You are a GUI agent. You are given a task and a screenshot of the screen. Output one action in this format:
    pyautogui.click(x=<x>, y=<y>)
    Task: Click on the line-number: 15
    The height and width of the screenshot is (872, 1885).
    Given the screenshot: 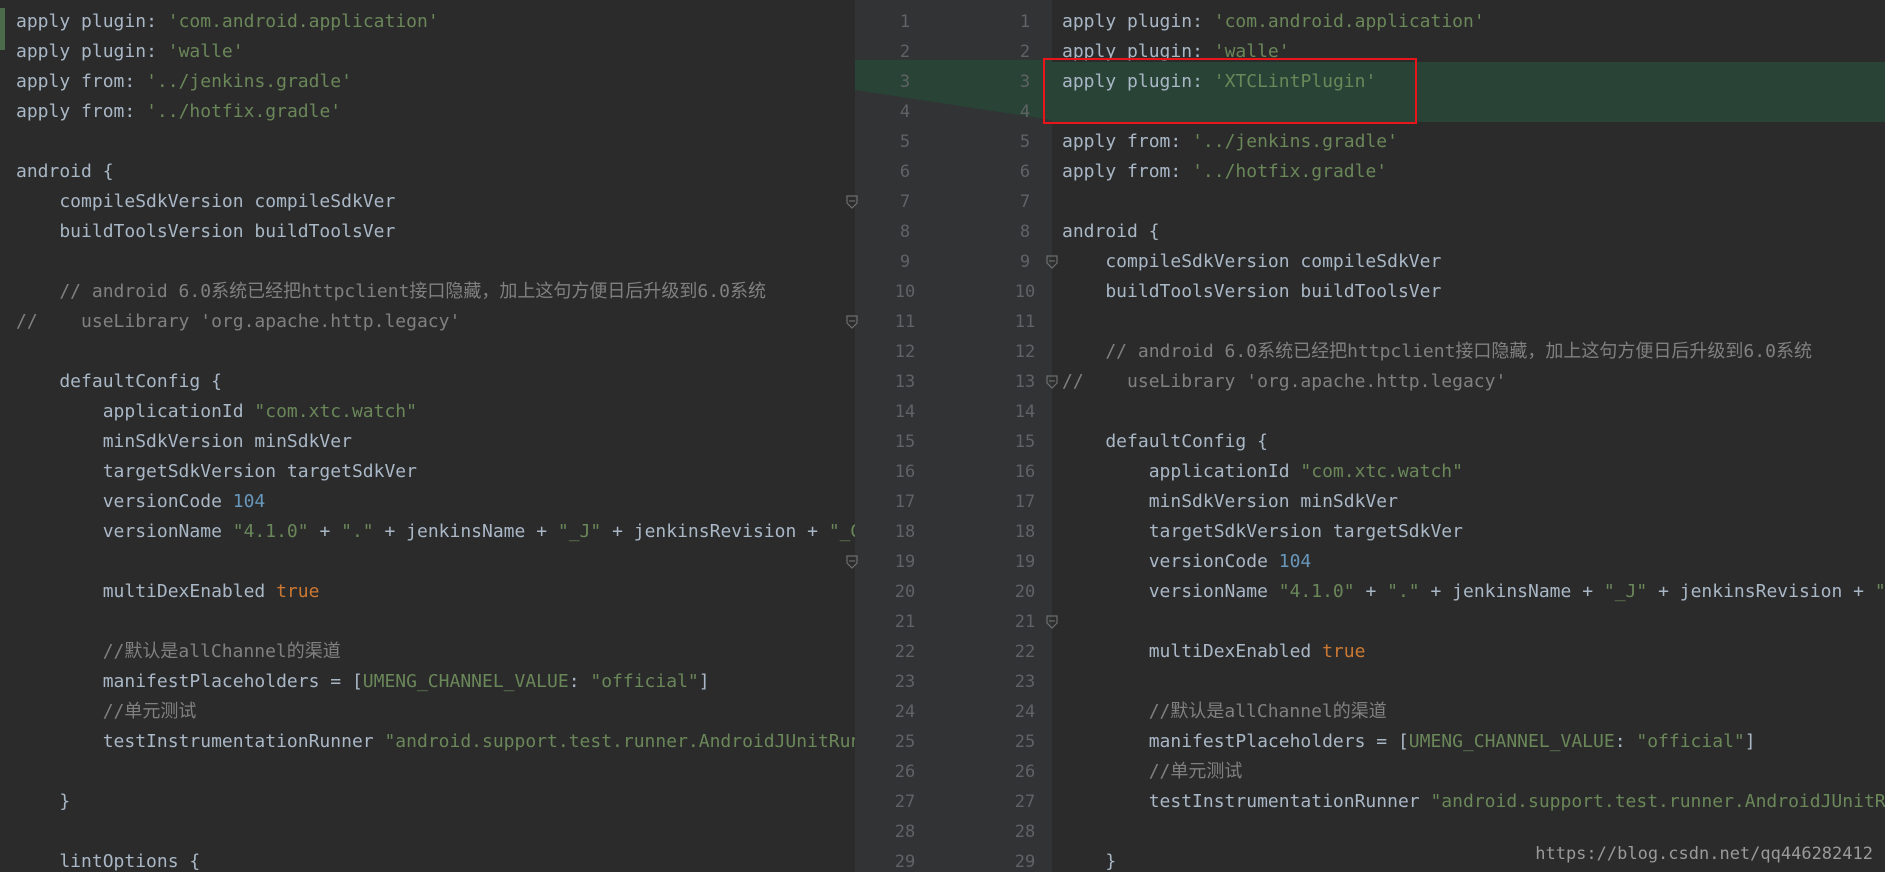 What is the action you would take?
    pyautogui.click(x=905, y=442)
    